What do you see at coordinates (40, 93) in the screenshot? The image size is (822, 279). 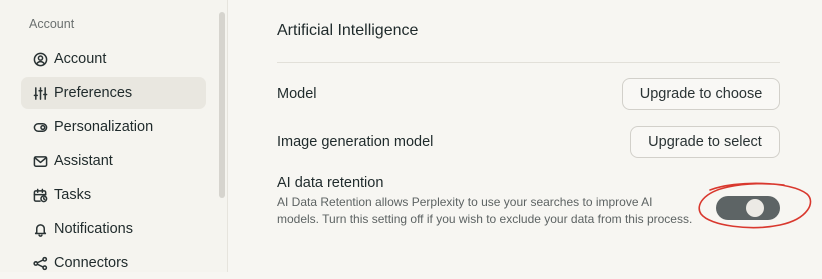 I see `sliders-icon` at bounding box center [40, 93].